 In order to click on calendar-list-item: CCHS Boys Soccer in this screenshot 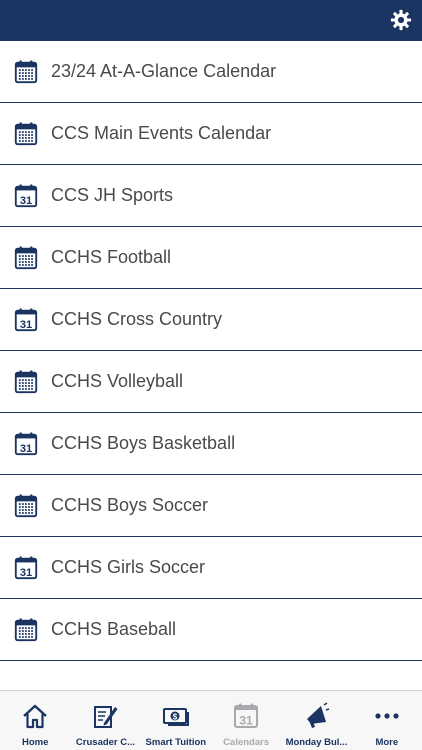, I will do `click(211, 506)`.